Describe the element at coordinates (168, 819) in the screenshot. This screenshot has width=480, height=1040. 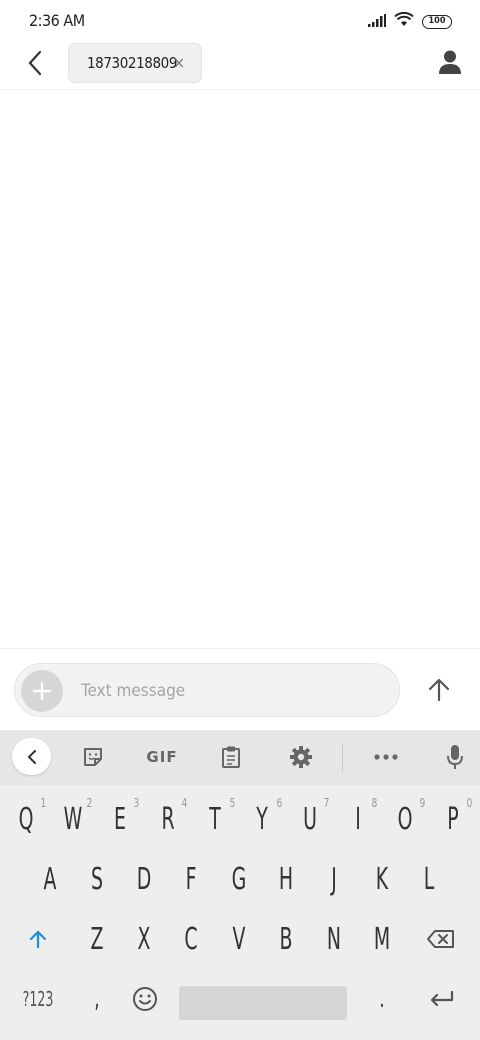
I see `key-r: R` at that location.